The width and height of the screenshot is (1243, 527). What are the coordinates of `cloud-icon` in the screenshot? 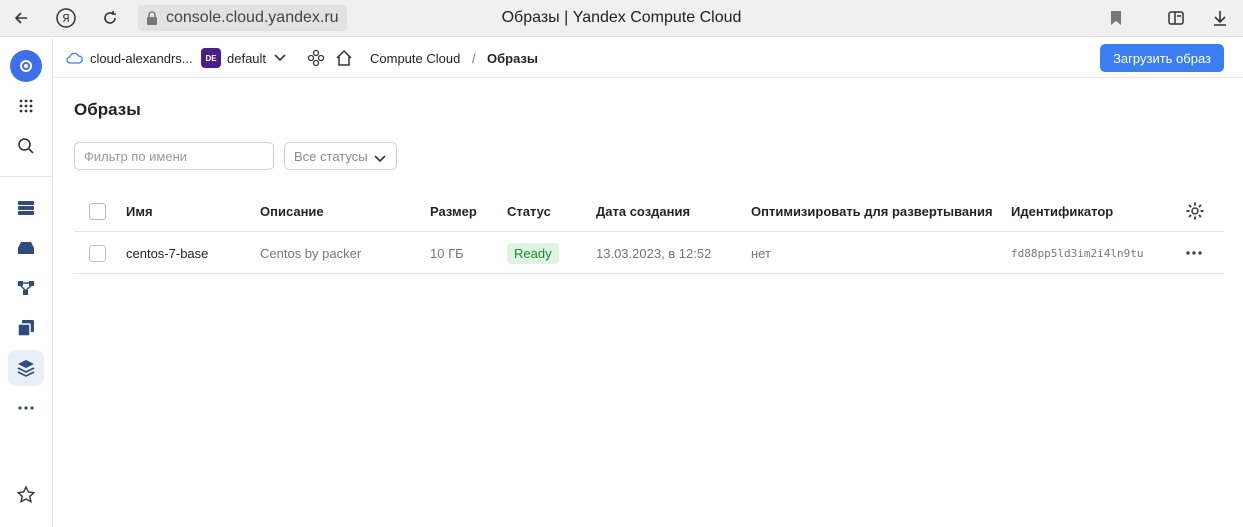 It's located at (74, 58).